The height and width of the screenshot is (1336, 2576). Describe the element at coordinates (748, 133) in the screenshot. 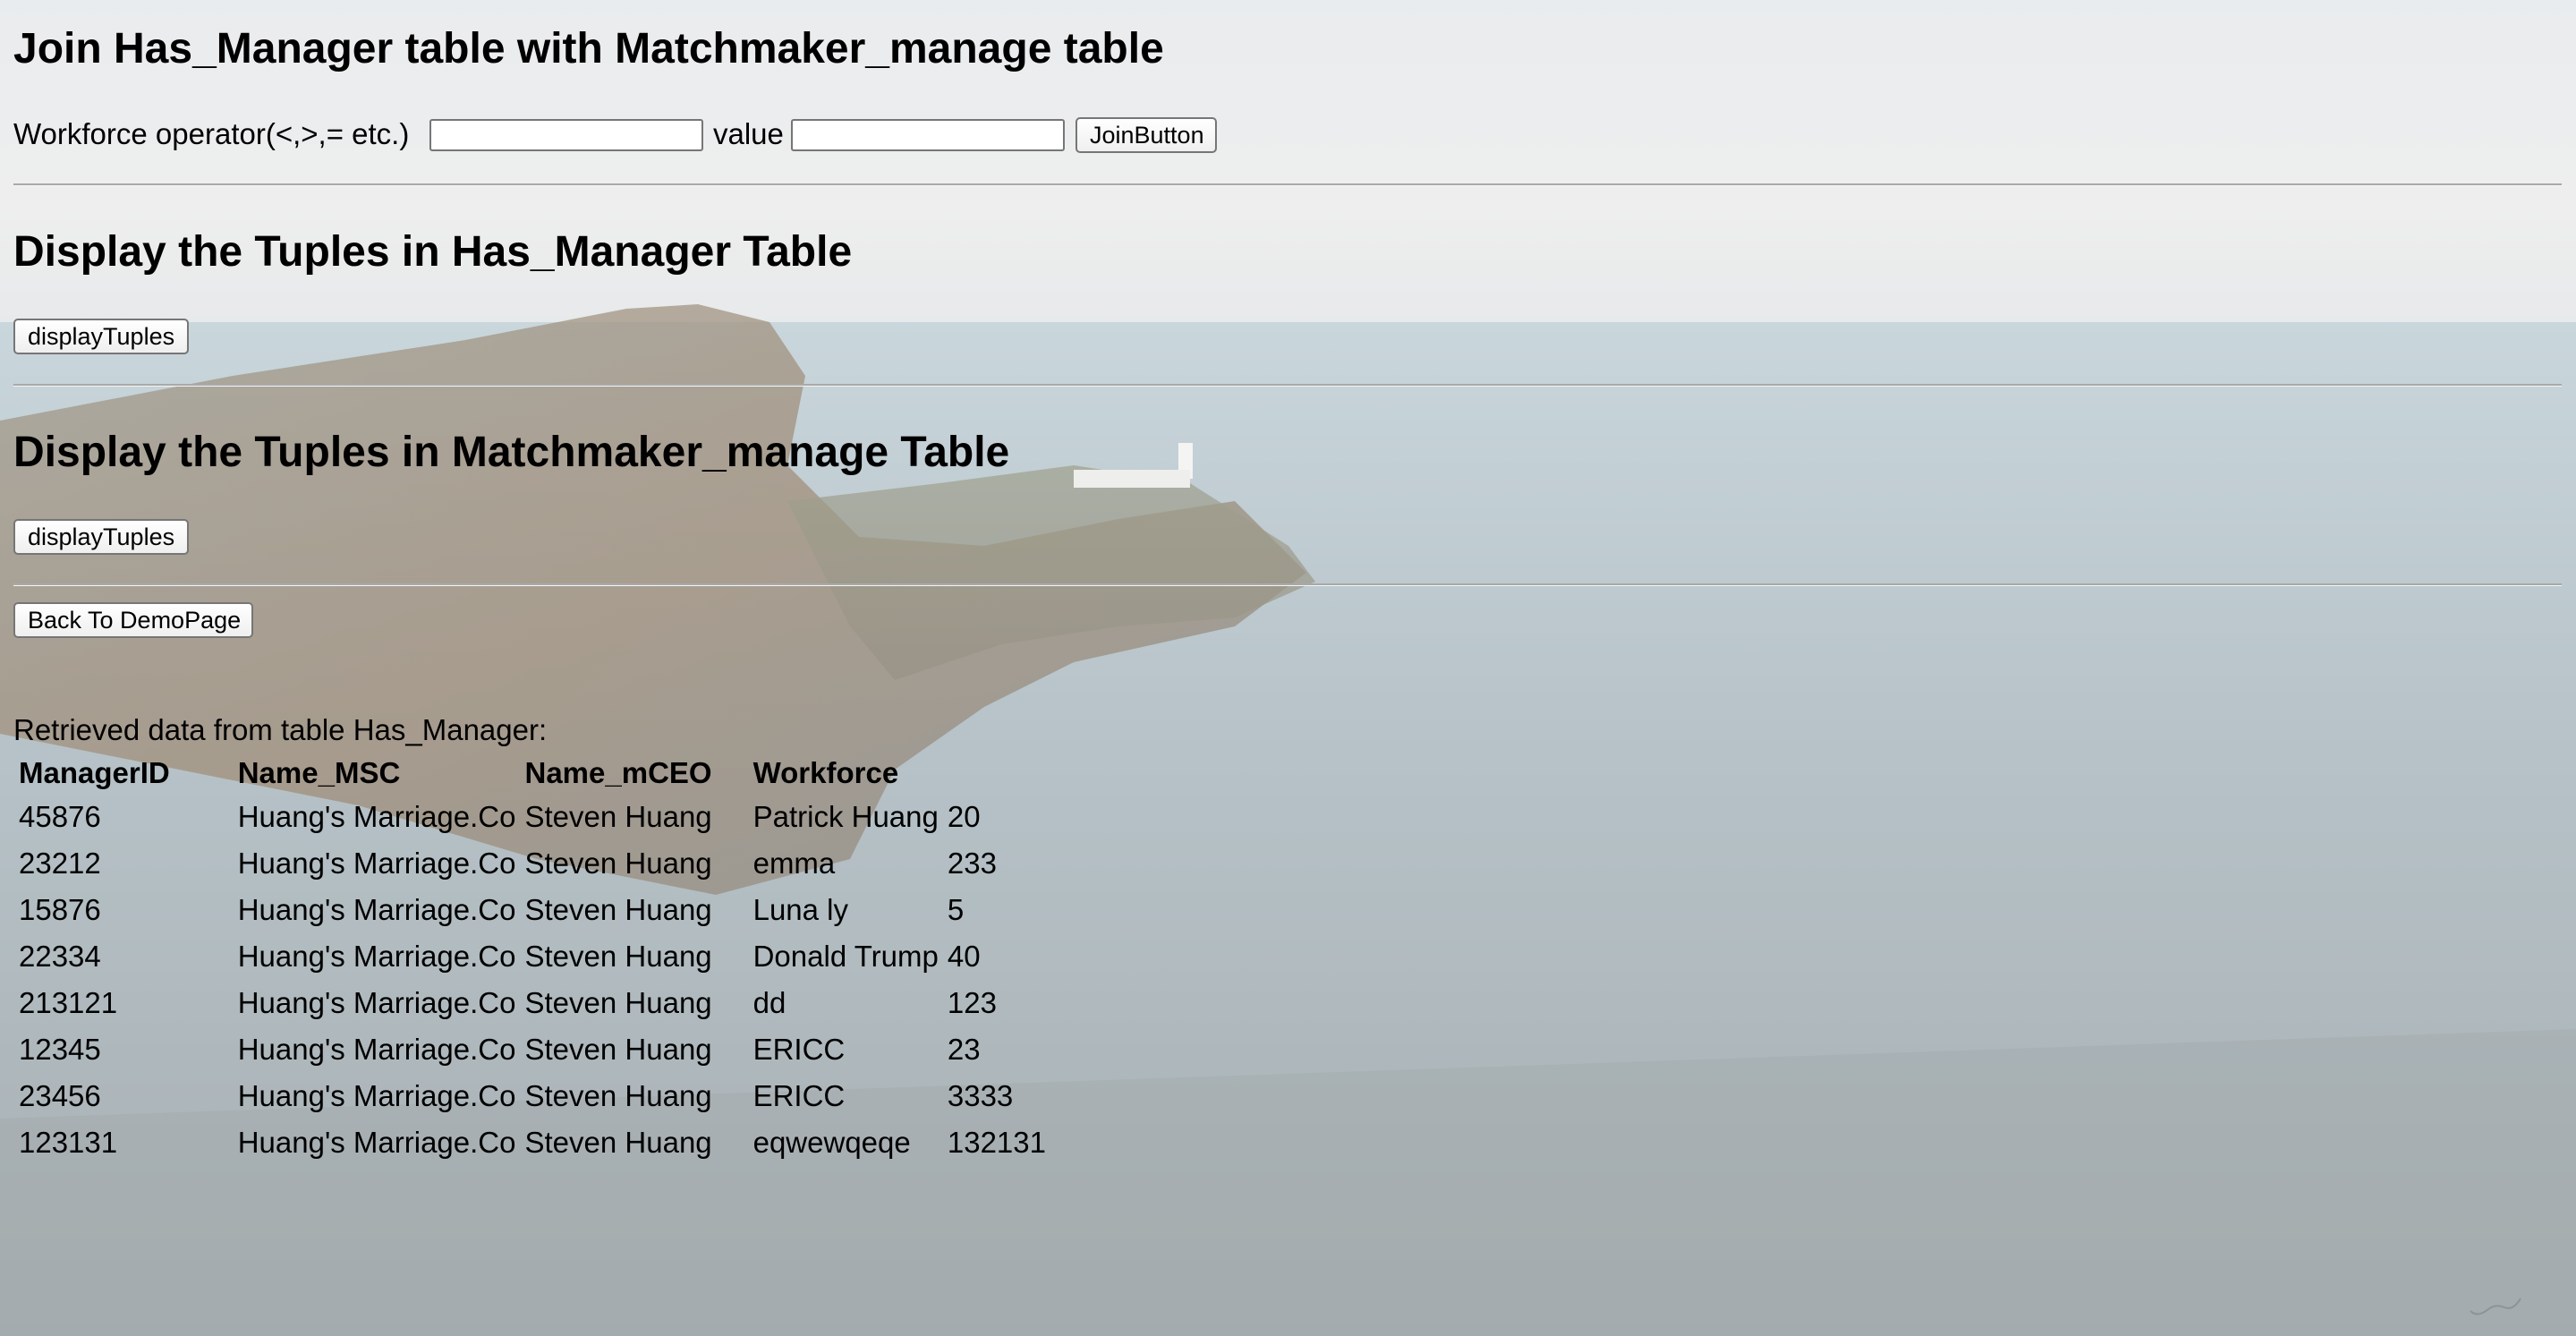

I see `value-label: value` at that location.